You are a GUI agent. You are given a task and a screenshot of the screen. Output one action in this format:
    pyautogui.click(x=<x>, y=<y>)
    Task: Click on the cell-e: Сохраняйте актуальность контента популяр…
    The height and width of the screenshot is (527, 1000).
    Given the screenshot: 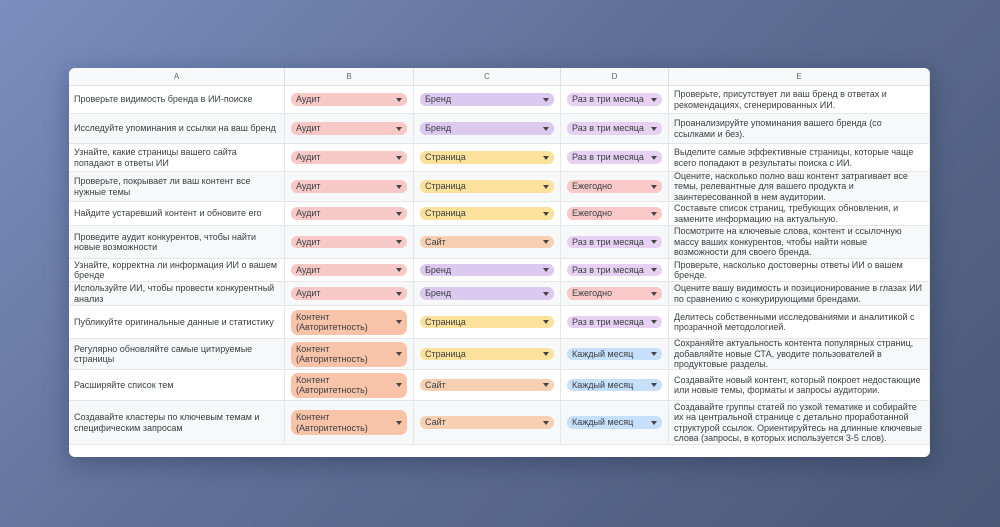 What is the action you would take?
    pyautogui.click(x=799, y=354)
    